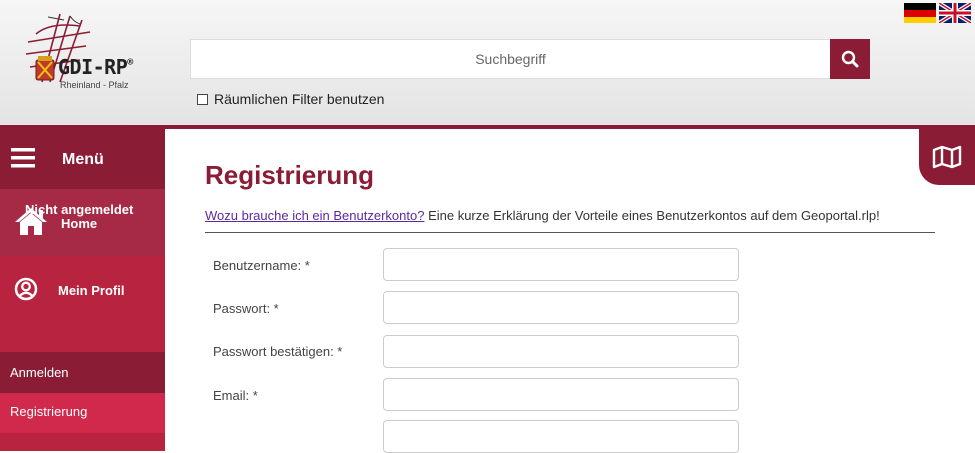  I want to click on password-confirm-field, so click(561, 351).